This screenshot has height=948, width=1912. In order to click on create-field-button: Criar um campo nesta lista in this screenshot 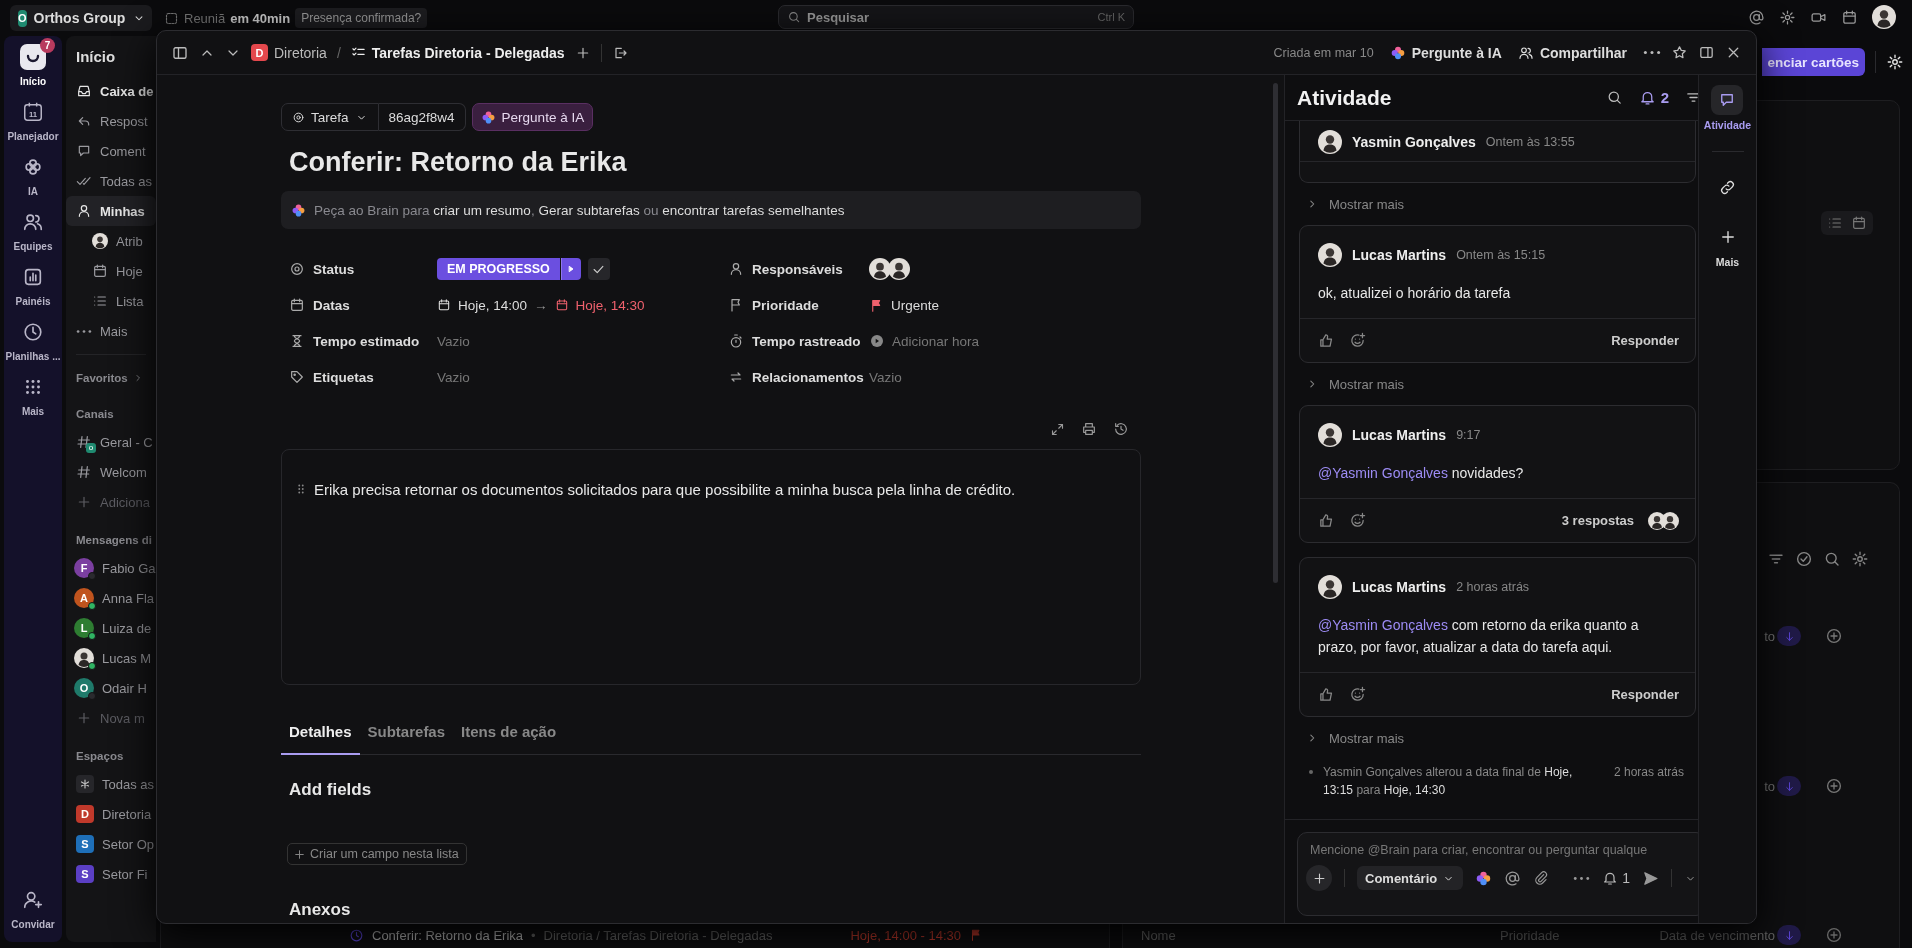, I will do `click(377, 854)`.